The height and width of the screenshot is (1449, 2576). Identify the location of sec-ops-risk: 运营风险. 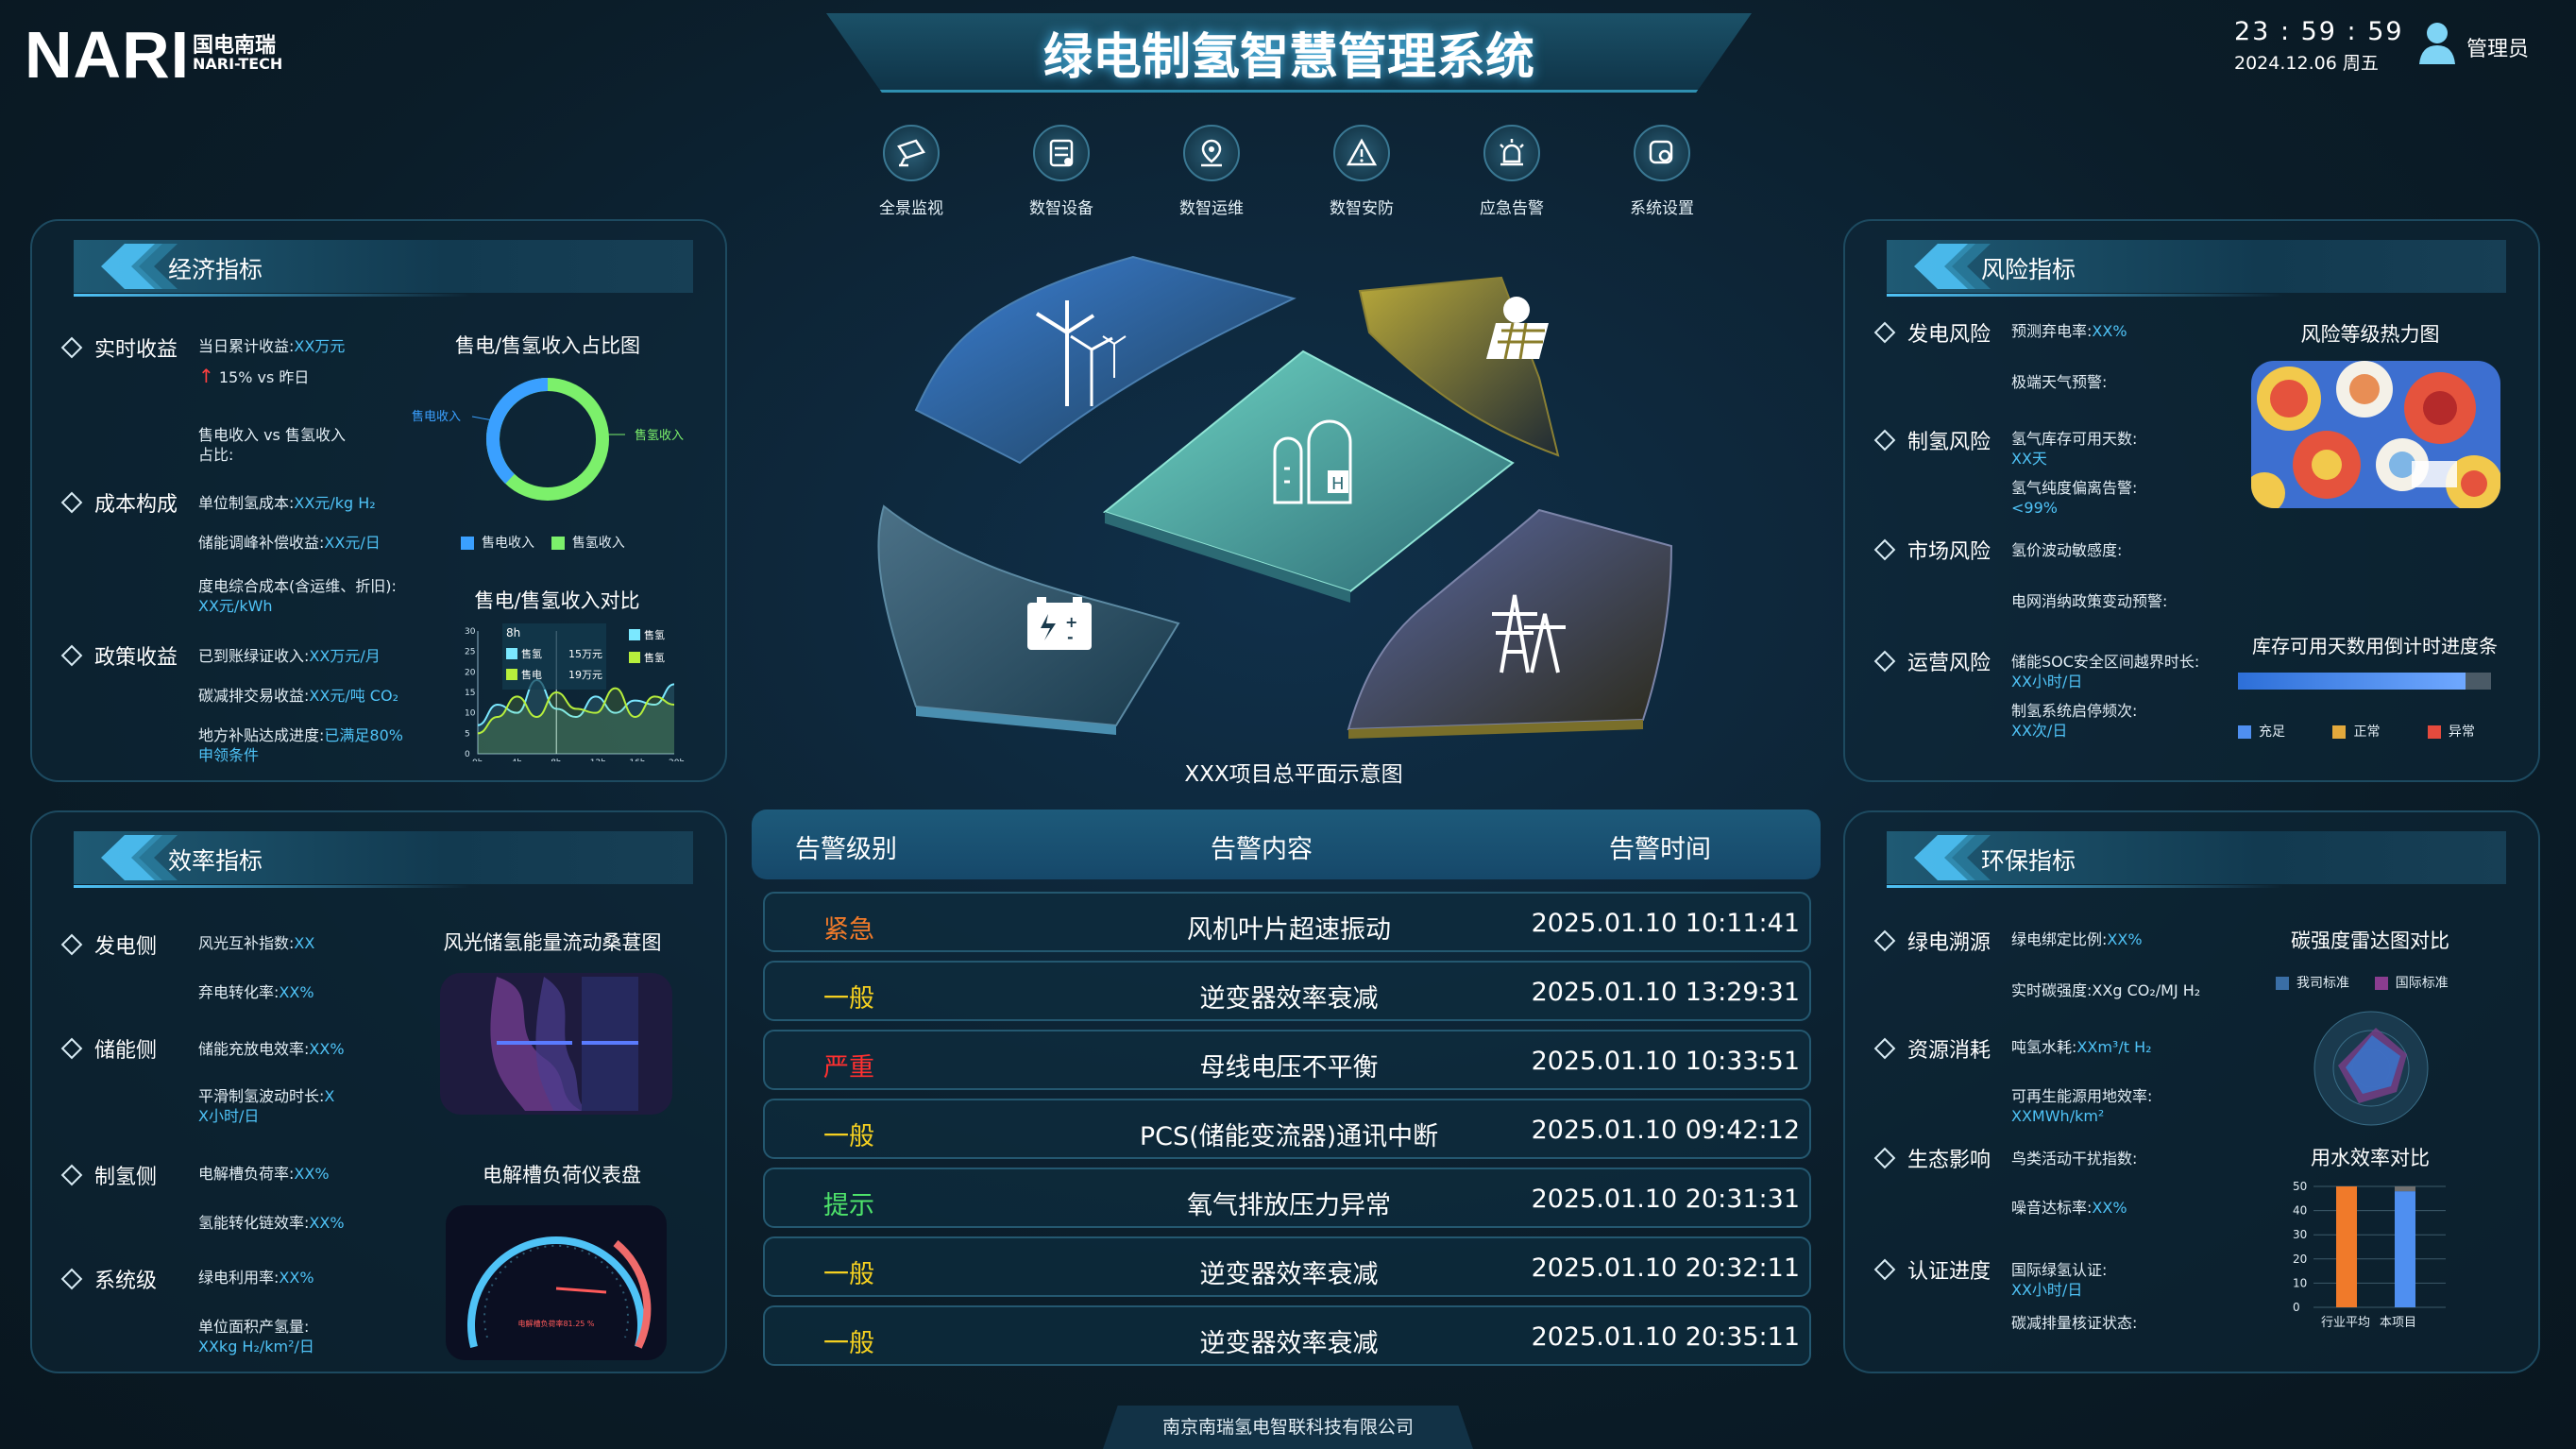
(1932, 661).